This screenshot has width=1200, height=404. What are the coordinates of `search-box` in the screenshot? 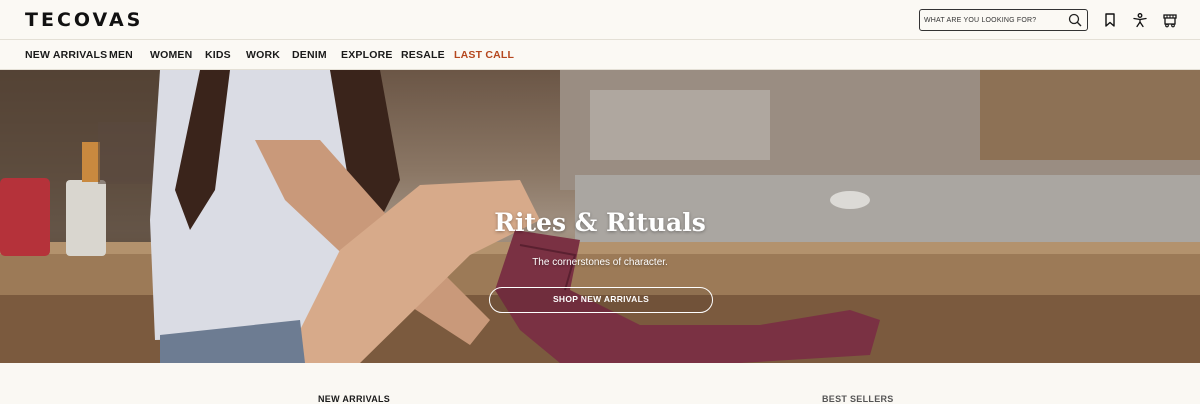 It's located at (1003, 20).